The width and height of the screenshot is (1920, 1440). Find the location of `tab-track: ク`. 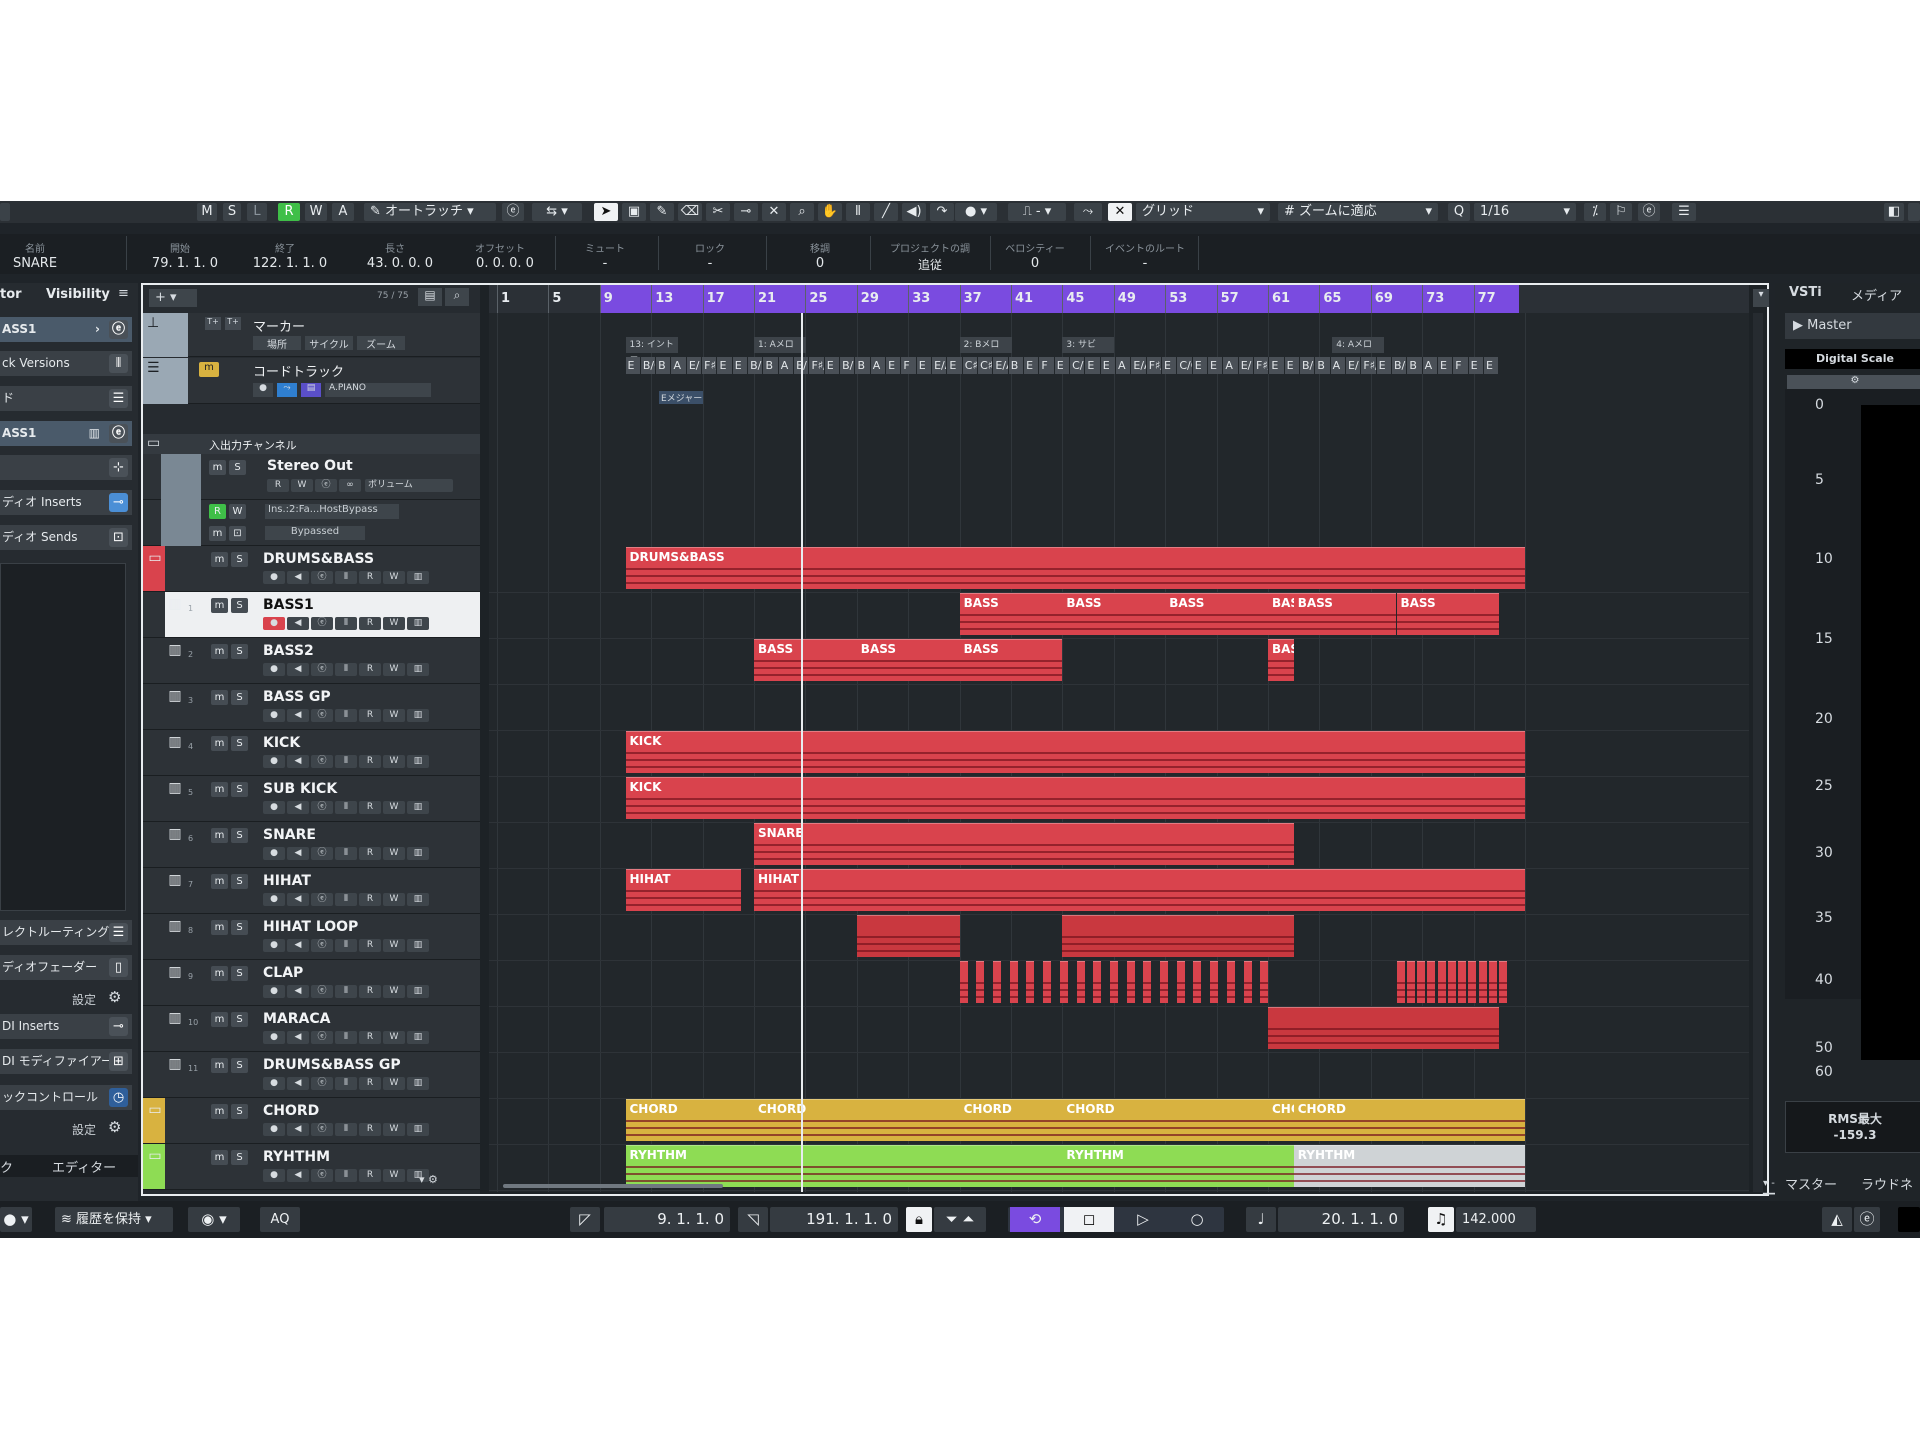

tab-track: ク is located at coordinates (6, 1166).